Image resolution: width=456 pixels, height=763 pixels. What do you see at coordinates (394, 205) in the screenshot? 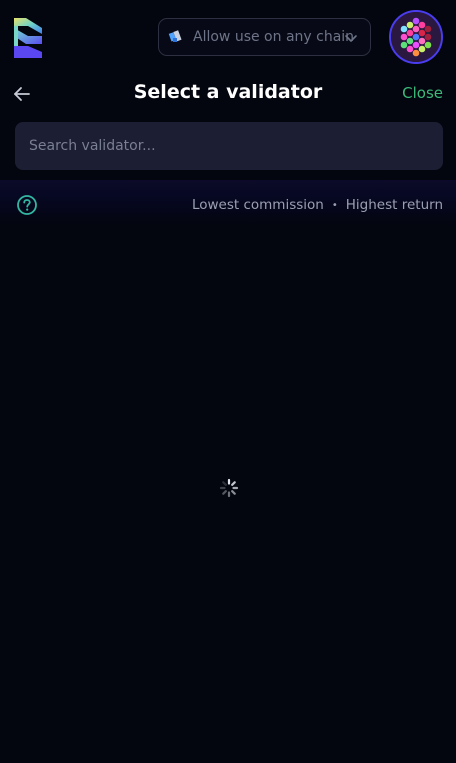
I see `sort-highest-return: Highest return` at bounding box center [394, 205].